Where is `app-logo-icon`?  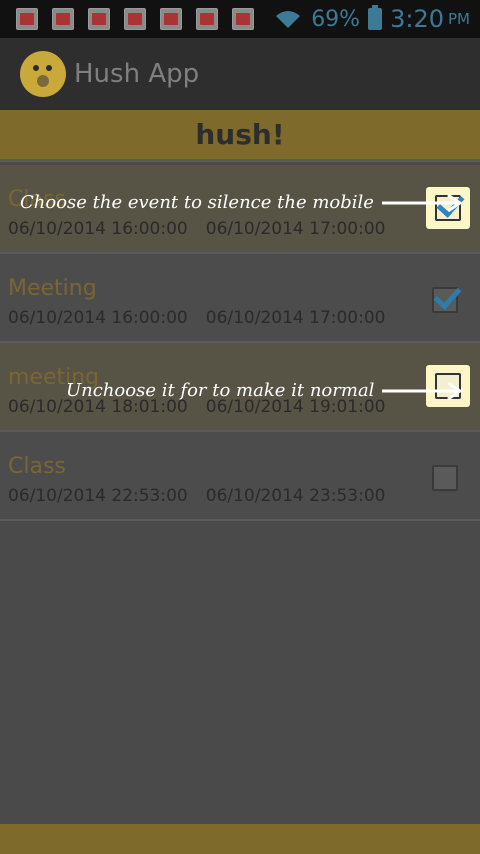 app-logo-icon is located at coordinates (43, 74).